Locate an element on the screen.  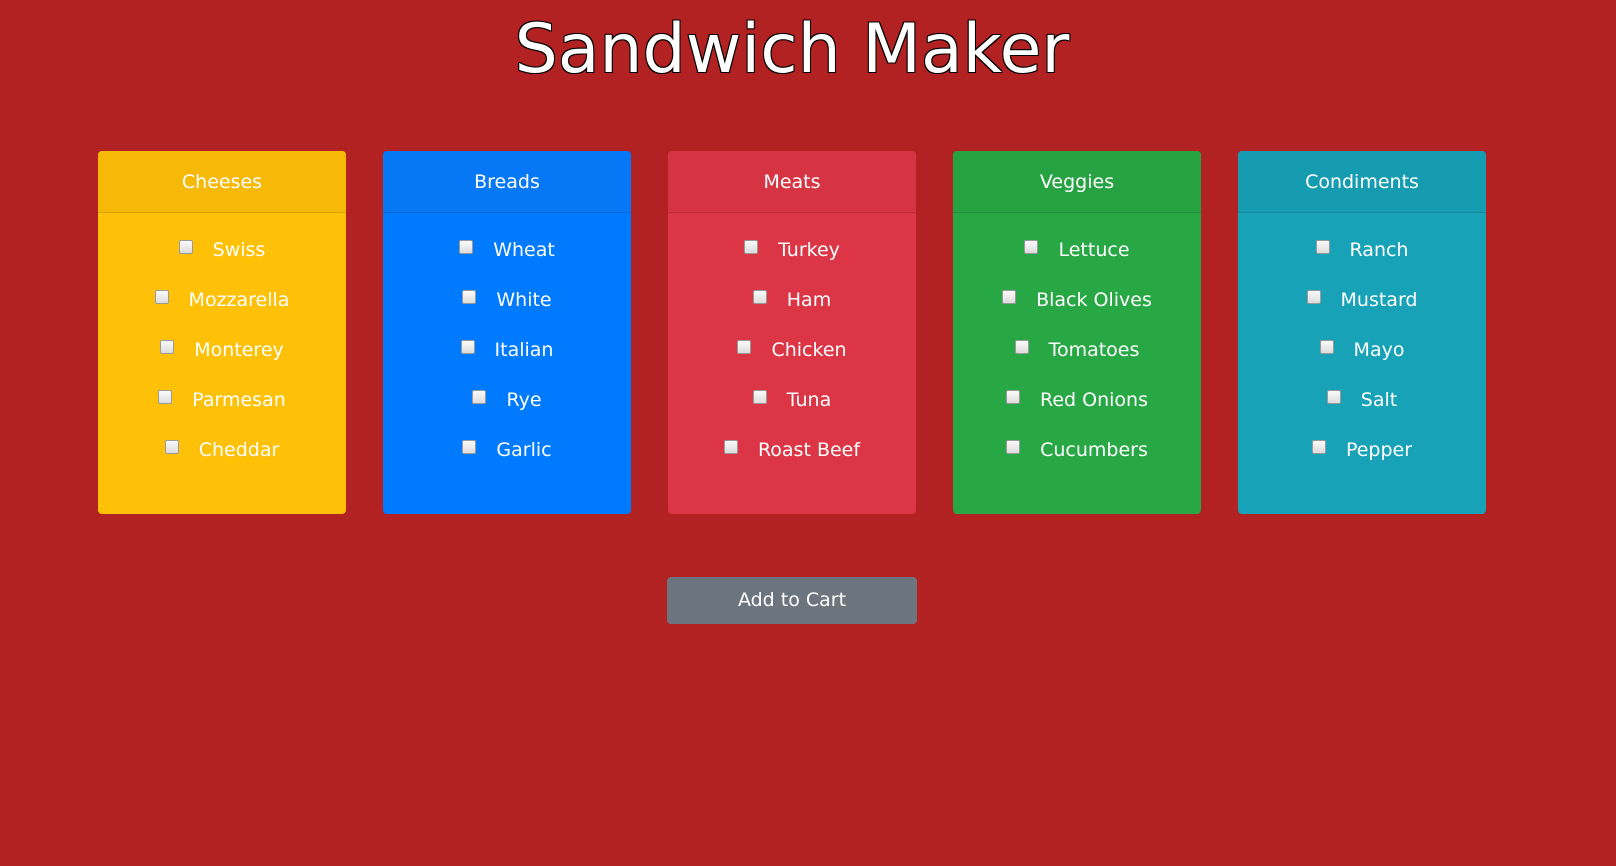
option-tomatoes: Tomatoes is located at coordinates (1077, 353).